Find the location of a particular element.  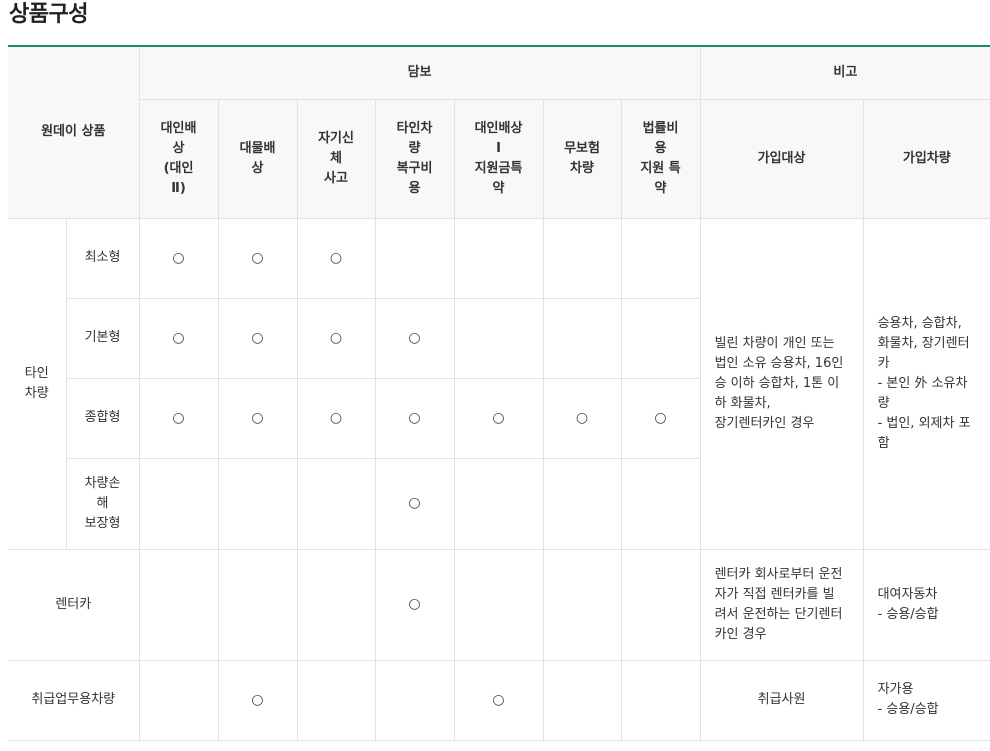

business-target: 취급사원 is located at coordinates (781, 700).